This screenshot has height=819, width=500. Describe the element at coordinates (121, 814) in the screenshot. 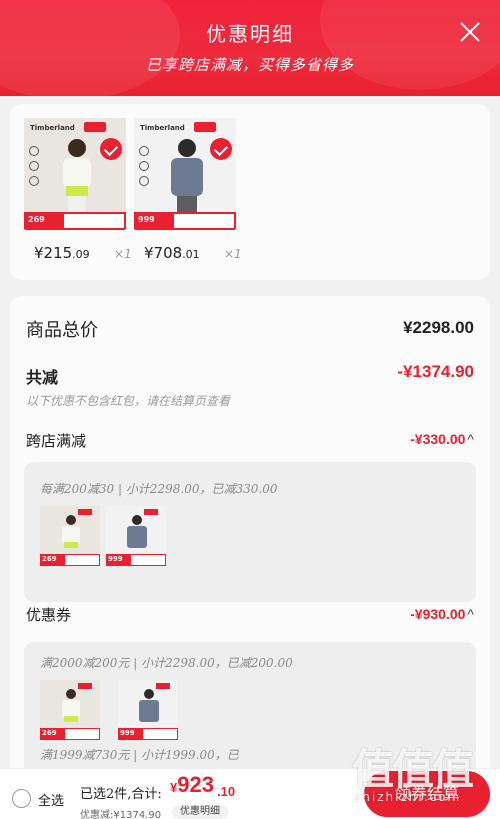

I see `discount-summary: 优惠减:¥1374.90` at that location.